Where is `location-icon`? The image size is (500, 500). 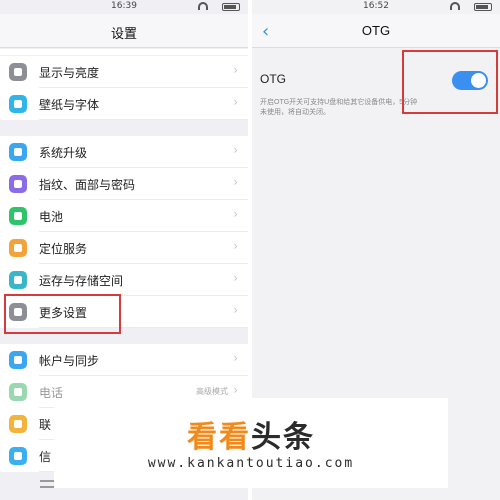 location-icon is located at coordinates (18, 248).